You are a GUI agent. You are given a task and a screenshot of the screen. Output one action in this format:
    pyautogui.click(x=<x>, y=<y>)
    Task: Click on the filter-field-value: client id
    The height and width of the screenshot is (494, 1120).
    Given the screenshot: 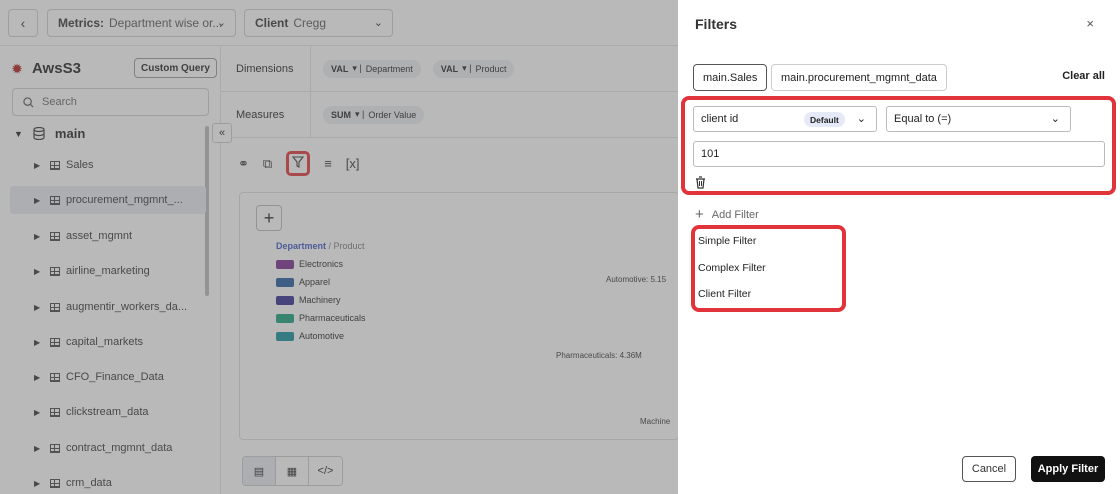 What is the action you would take?
    pyautogui.click(x=720, y=119)
    